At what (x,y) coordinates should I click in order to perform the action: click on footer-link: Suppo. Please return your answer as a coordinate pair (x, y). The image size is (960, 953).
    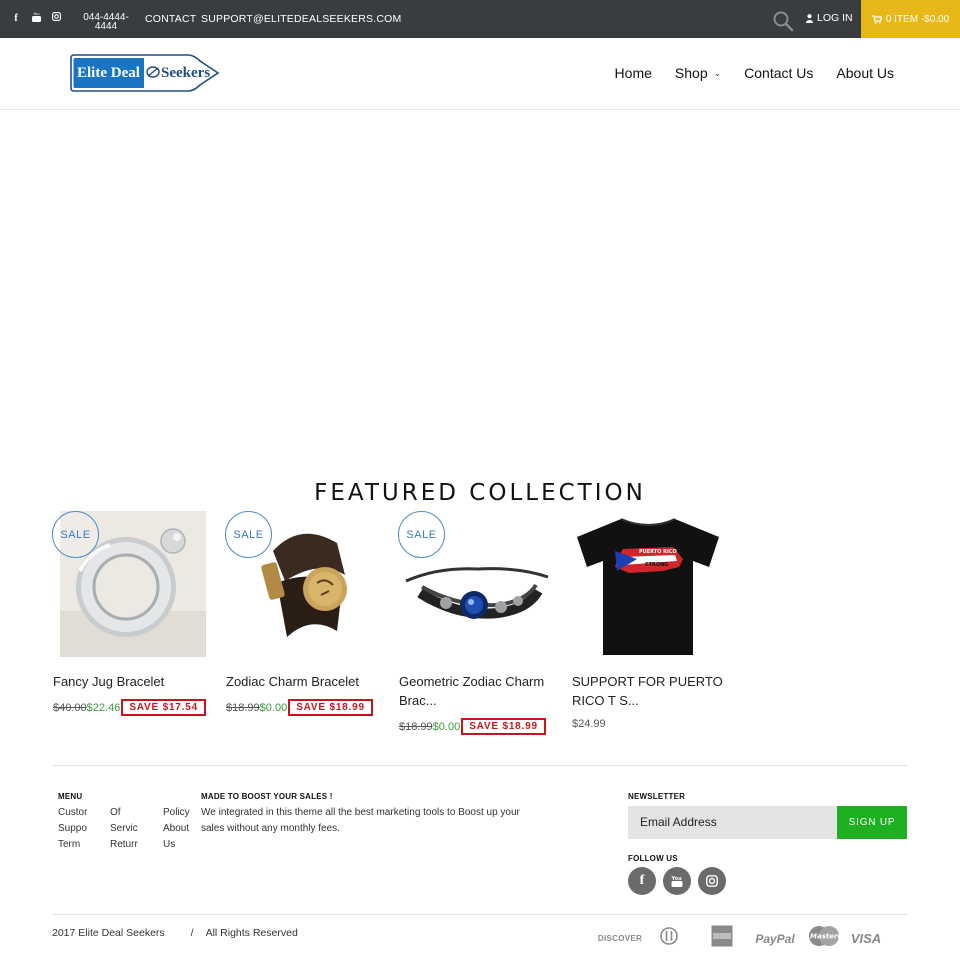
    Looking at the image, I should click on (74, 828).